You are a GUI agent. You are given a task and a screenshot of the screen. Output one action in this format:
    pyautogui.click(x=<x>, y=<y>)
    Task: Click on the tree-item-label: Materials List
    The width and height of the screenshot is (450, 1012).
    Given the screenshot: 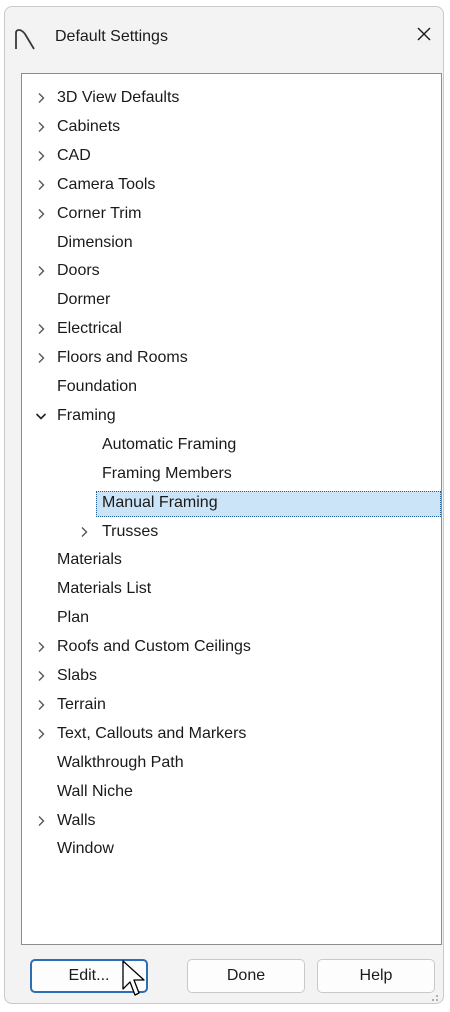 What is the action you would take?
    pyautogui.click(x=104, y=589)
    